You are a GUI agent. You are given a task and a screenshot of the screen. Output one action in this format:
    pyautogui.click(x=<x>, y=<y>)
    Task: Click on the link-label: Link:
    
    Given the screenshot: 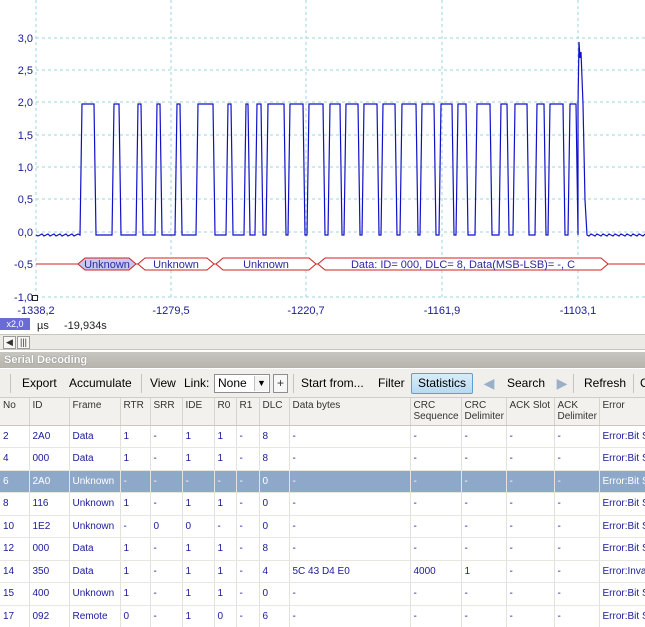 What is the action you would take?
    pyautogui.click(x=197, y=383)
    